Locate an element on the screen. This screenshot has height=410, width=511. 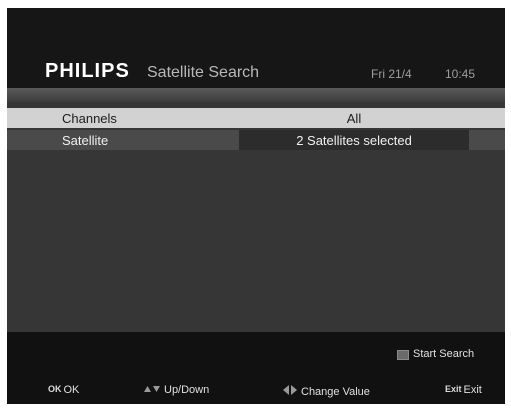
channels-label-cell: Channels is located at coordinates (123, 118).